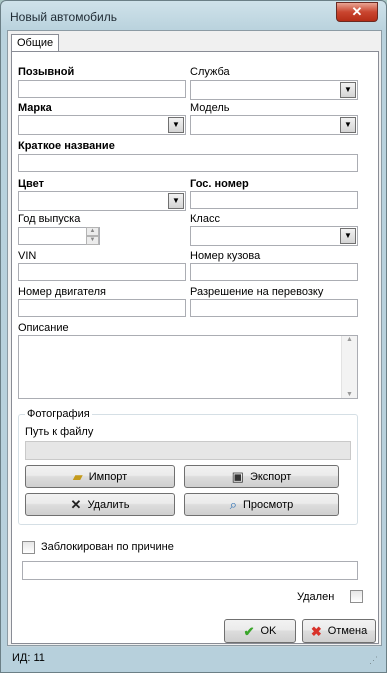 This screenshot has width=387, height=673. Describe the element at coordinates (274, 308) in the screenshot. I see `transport-permit-input` at that location.